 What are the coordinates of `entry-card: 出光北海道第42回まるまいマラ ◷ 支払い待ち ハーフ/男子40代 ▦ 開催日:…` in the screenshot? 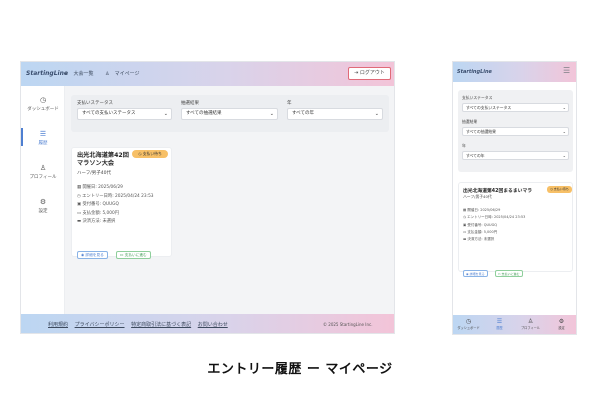 It's located at (515, 229).